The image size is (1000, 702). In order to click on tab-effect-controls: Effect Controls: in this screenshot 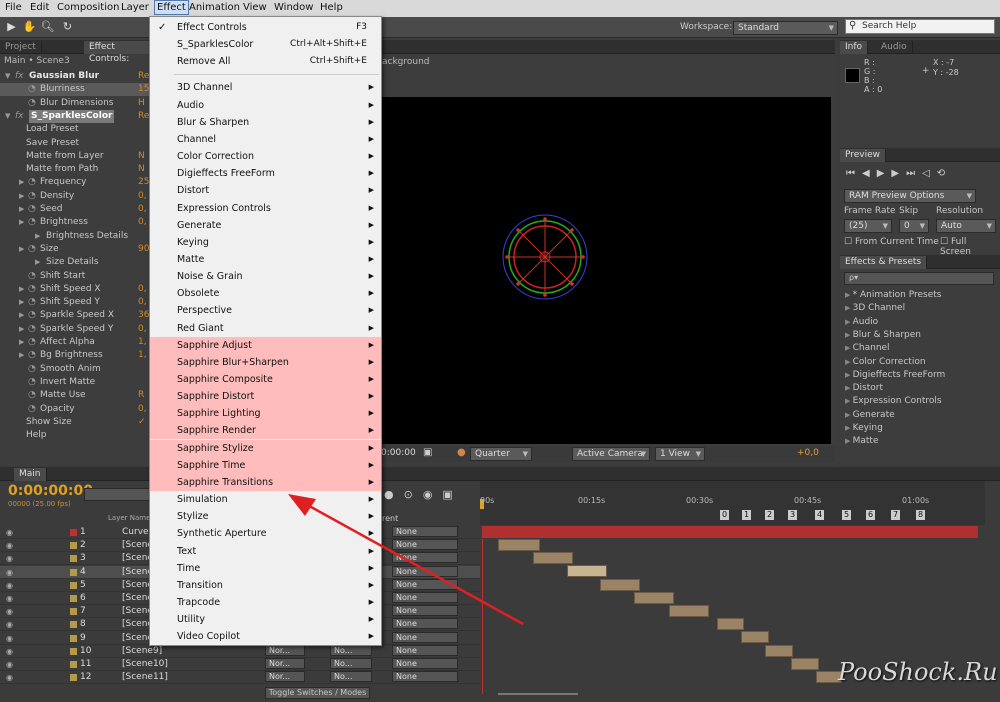, I will do `click(117, 52)`.